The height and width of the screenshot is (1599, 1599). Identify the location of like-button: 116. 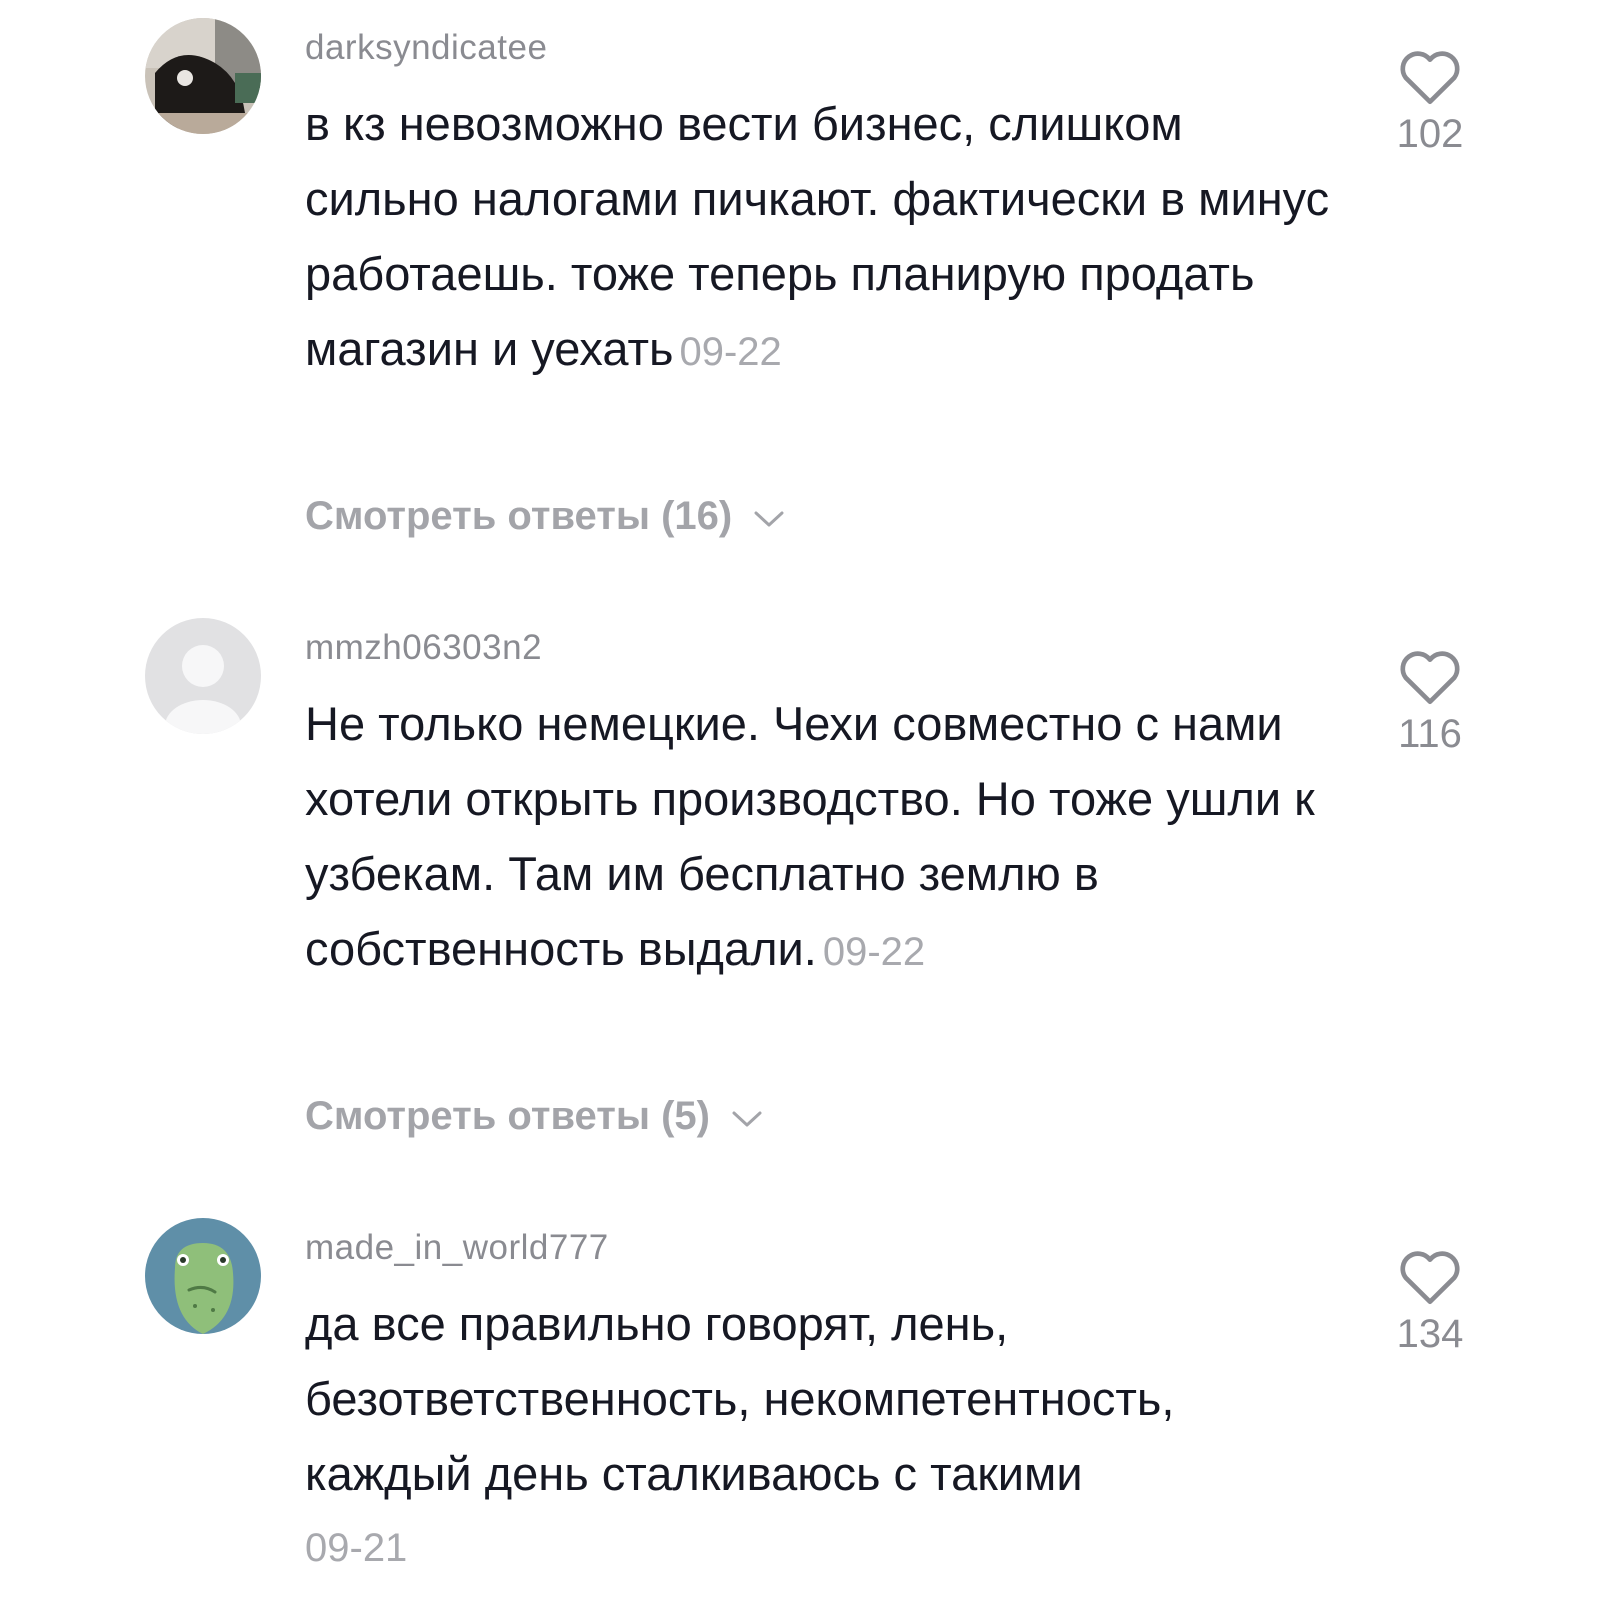
(1430, 702).